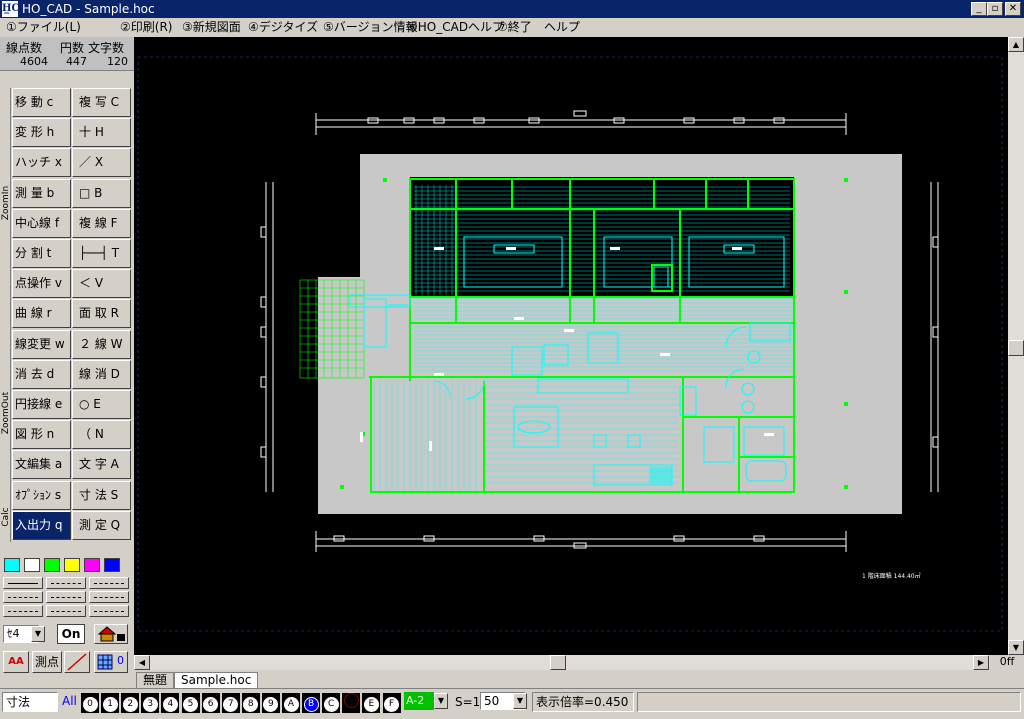  Describe the element at coordinates (41, 284) in the screenshot. I see `command-button: 点操作 v` at that location.